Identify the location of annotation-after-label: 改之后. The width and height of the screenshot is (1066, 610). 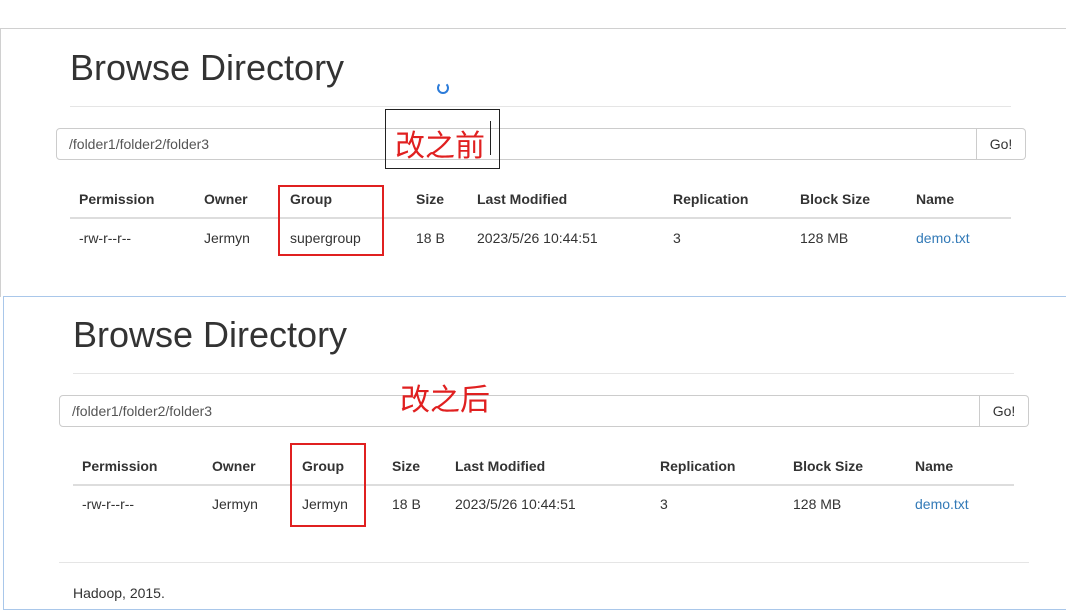
(445, 400).